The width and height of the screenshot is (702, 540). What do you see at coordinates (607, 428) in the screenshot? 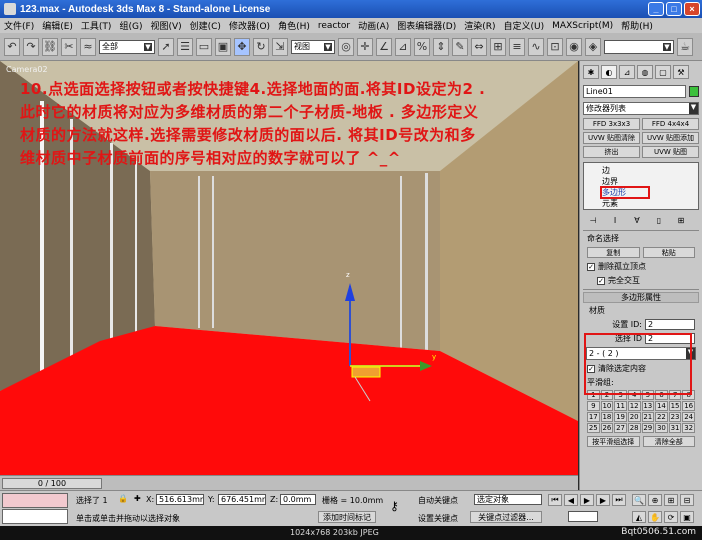
I see `smooth-group-button: 26` at bounding box center [607, 428].